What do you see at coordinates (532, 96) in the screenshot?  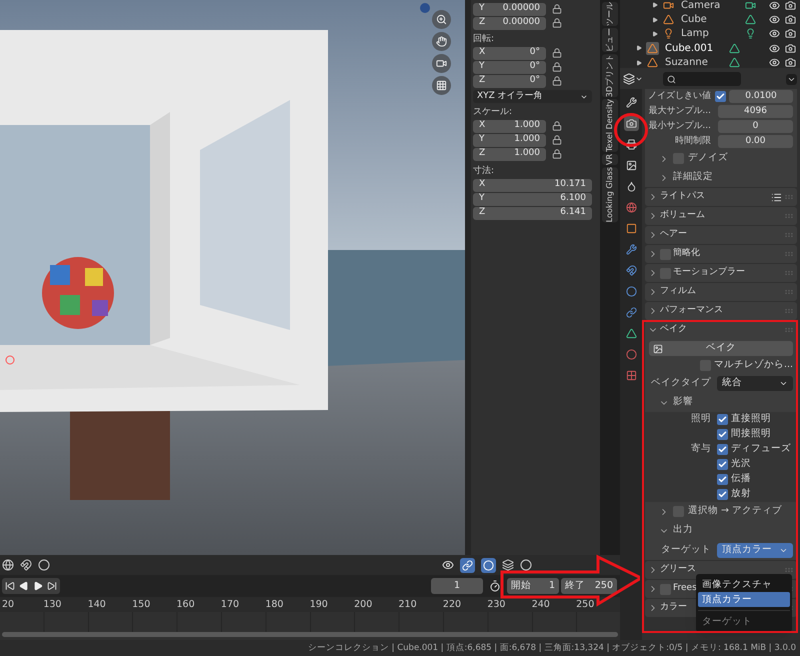 I see `rotation-mode-dropdown: XYZ オイラー角` at bounding box center [532, 96].